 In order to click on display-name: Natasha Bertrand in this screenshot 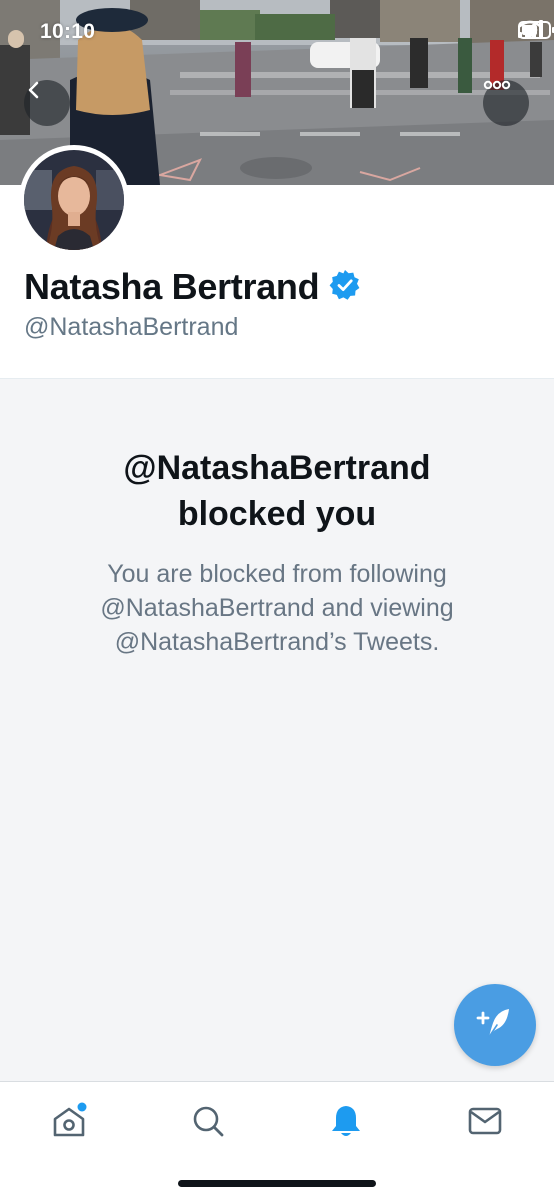, I will do `click(172, 286)`.